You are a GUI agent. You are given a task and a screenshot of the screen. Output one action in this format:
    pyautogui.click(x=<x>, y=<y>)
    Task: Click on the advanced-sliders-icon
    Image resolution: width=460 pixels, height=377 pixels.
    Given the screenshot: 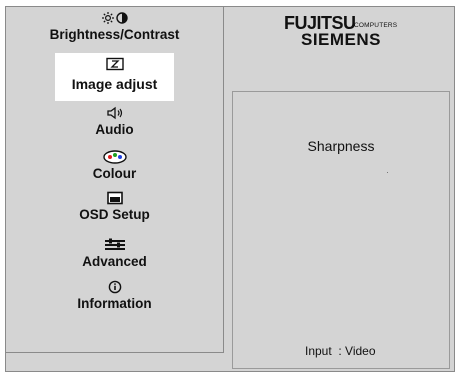 What is the action you would take?
    pyautogui.click(x=114, y=246)
    